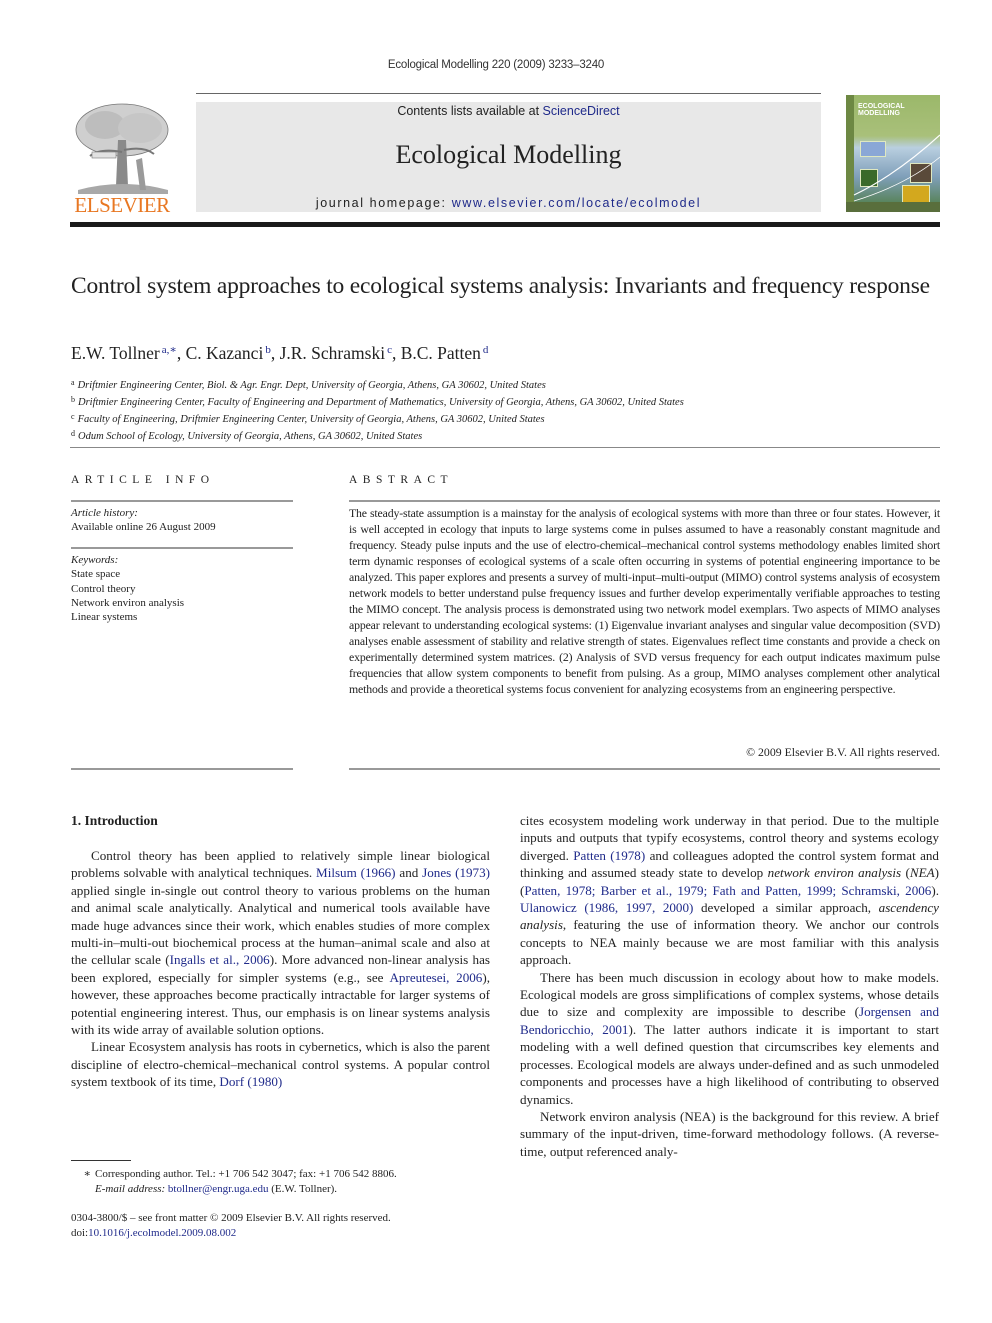 The image size is (992, 1323). What do you see at coordinates (182, 769) in the screenshot?
I see `article-info-bottom-rule` at bounding box center [182, 769].